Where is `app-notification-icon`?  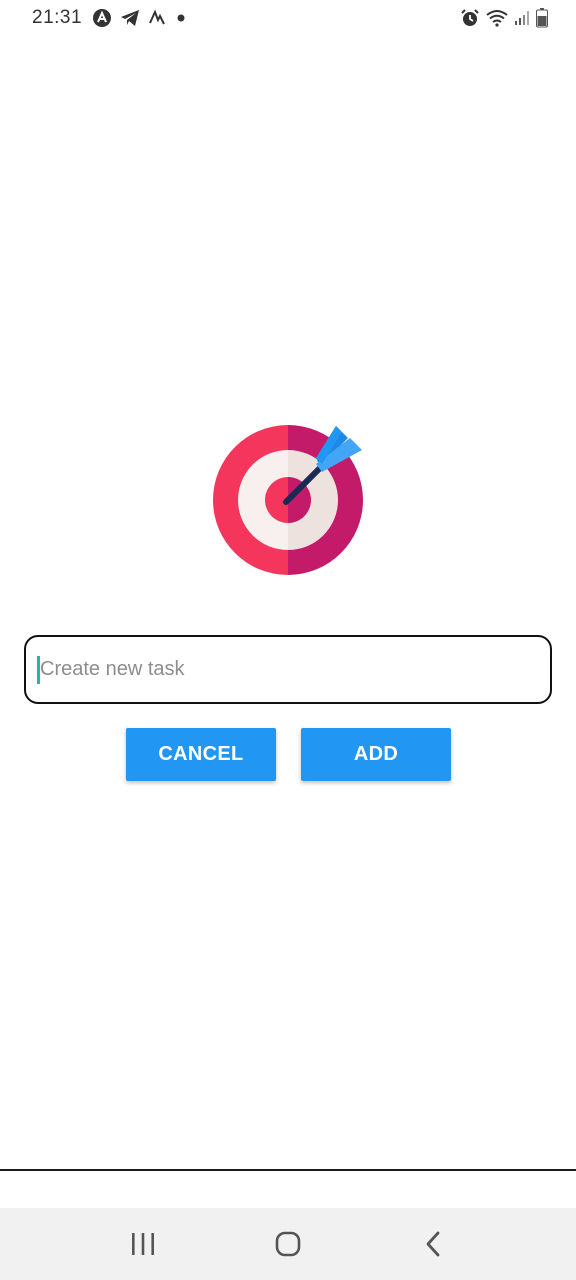
app-notification-icon is located at coordinates (102, 18).